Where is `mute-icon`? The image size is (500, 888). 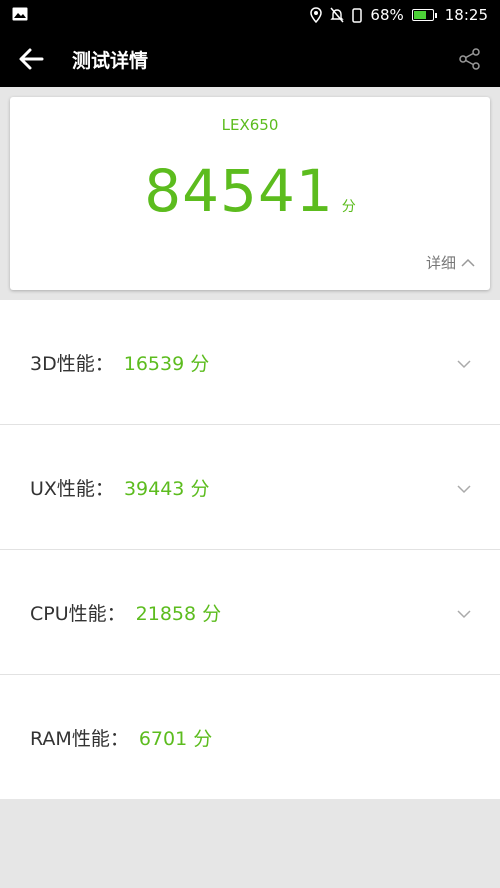 mute-icon is located at coordinates (337, 15).